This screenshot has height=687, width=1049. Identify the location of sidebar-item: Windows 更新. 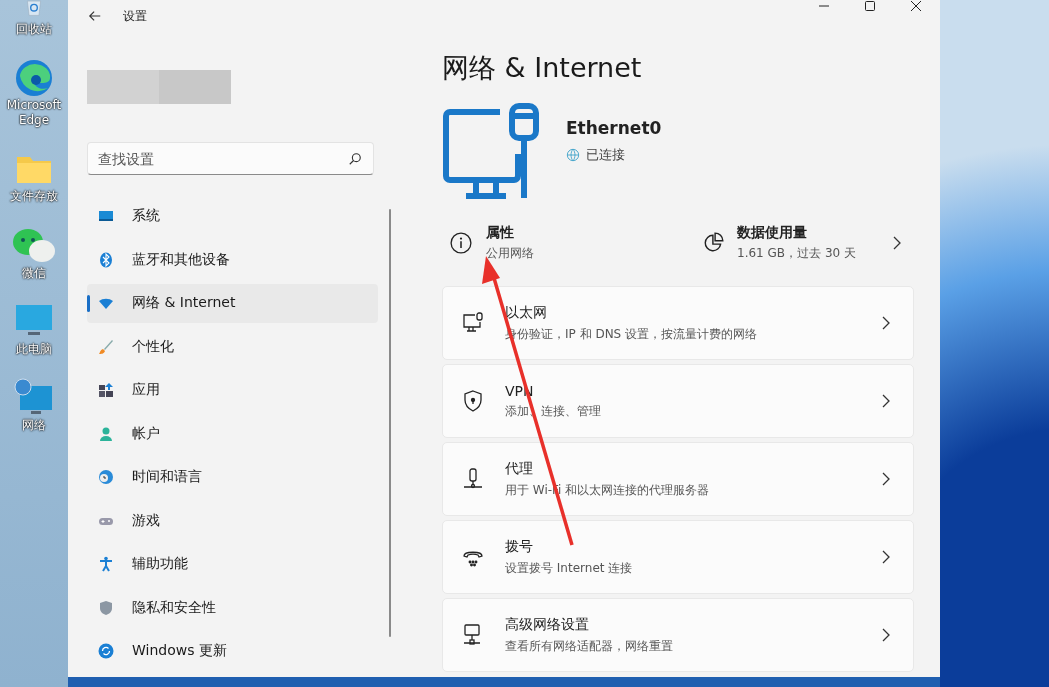
(232, 651).